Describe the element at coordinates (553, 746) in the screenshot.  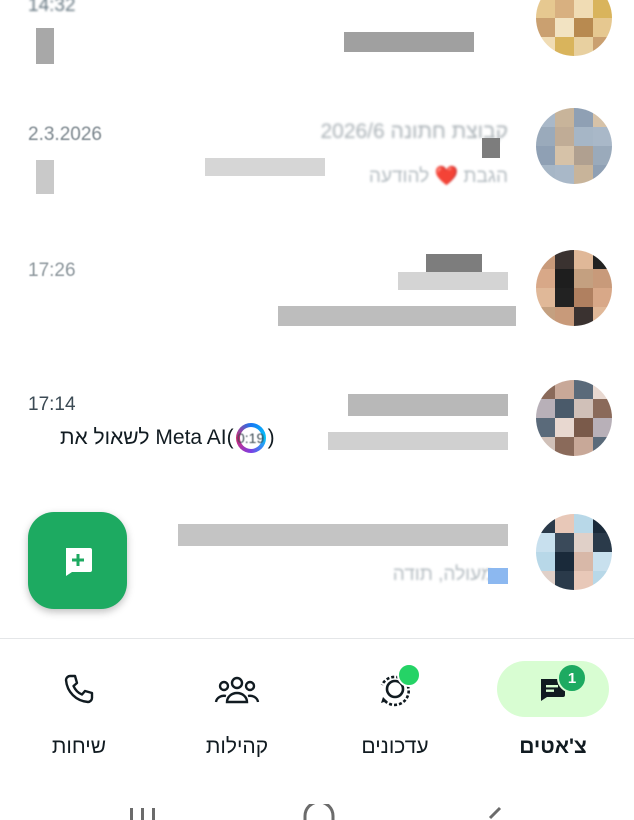
I see `tab-chats-label: צ'אטים` at that location.